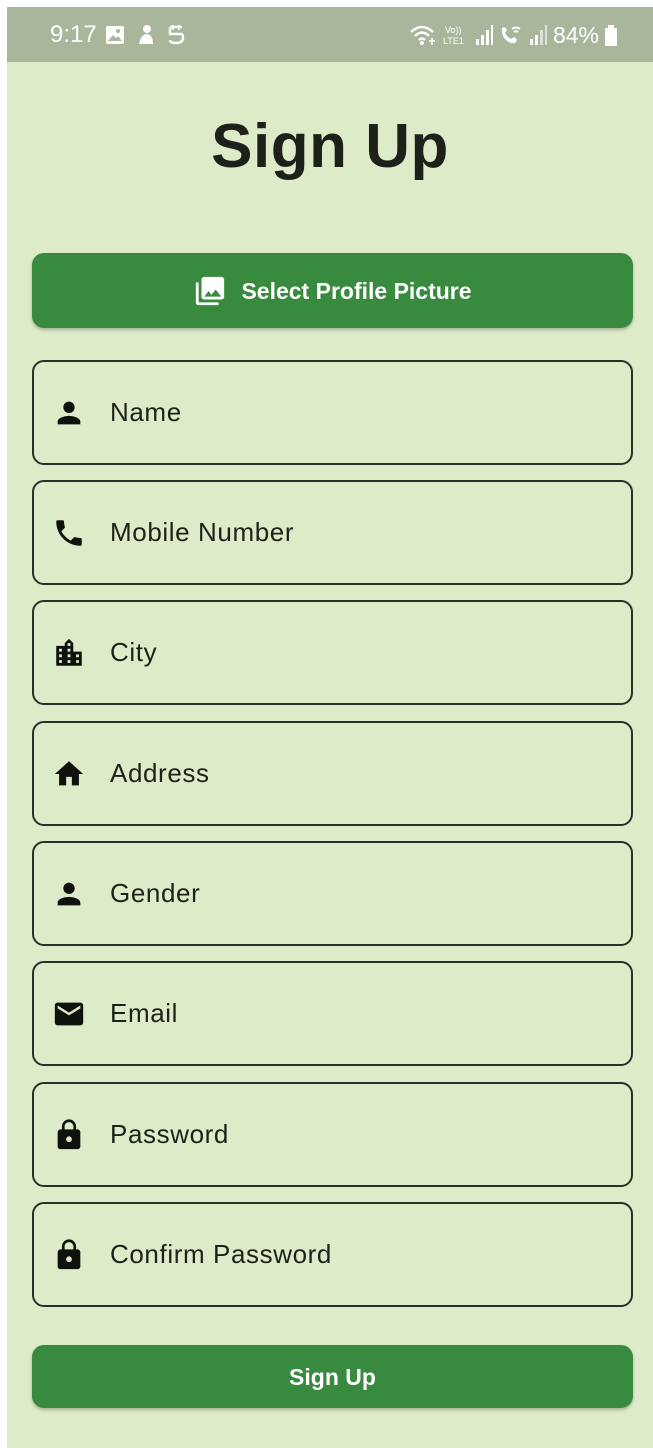  I want to click on city-input, so click(360, 652).